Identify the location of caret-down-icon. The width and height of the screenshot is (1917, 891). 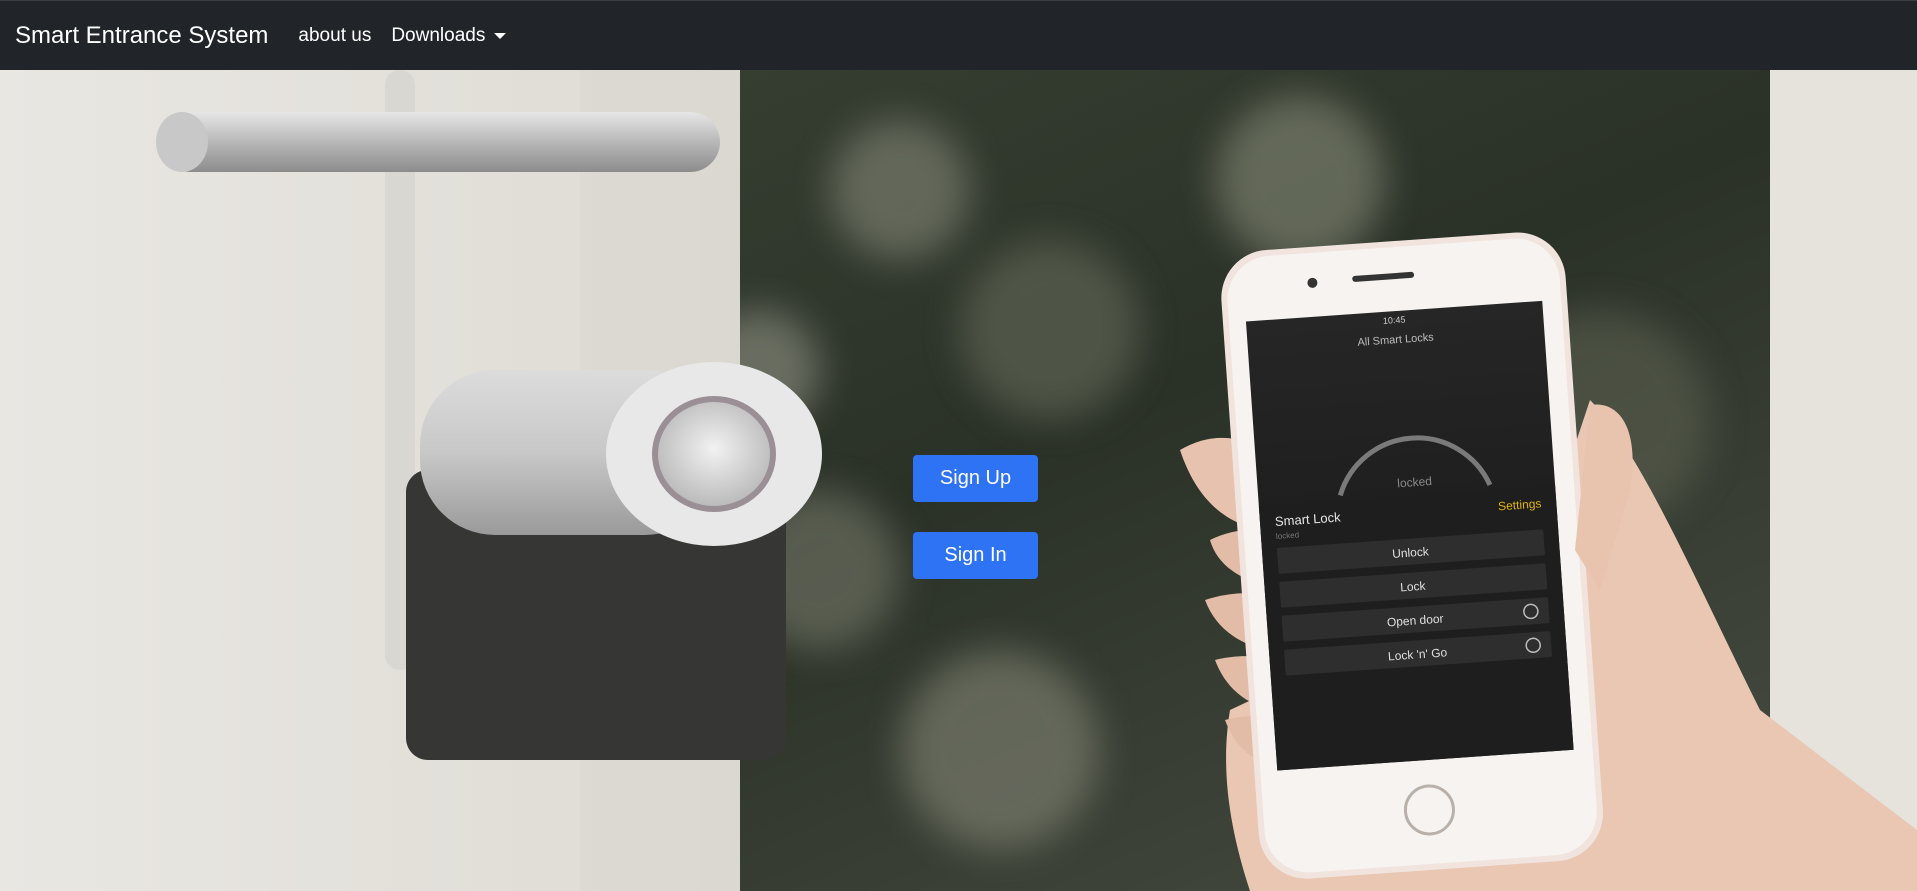
(500, 35).